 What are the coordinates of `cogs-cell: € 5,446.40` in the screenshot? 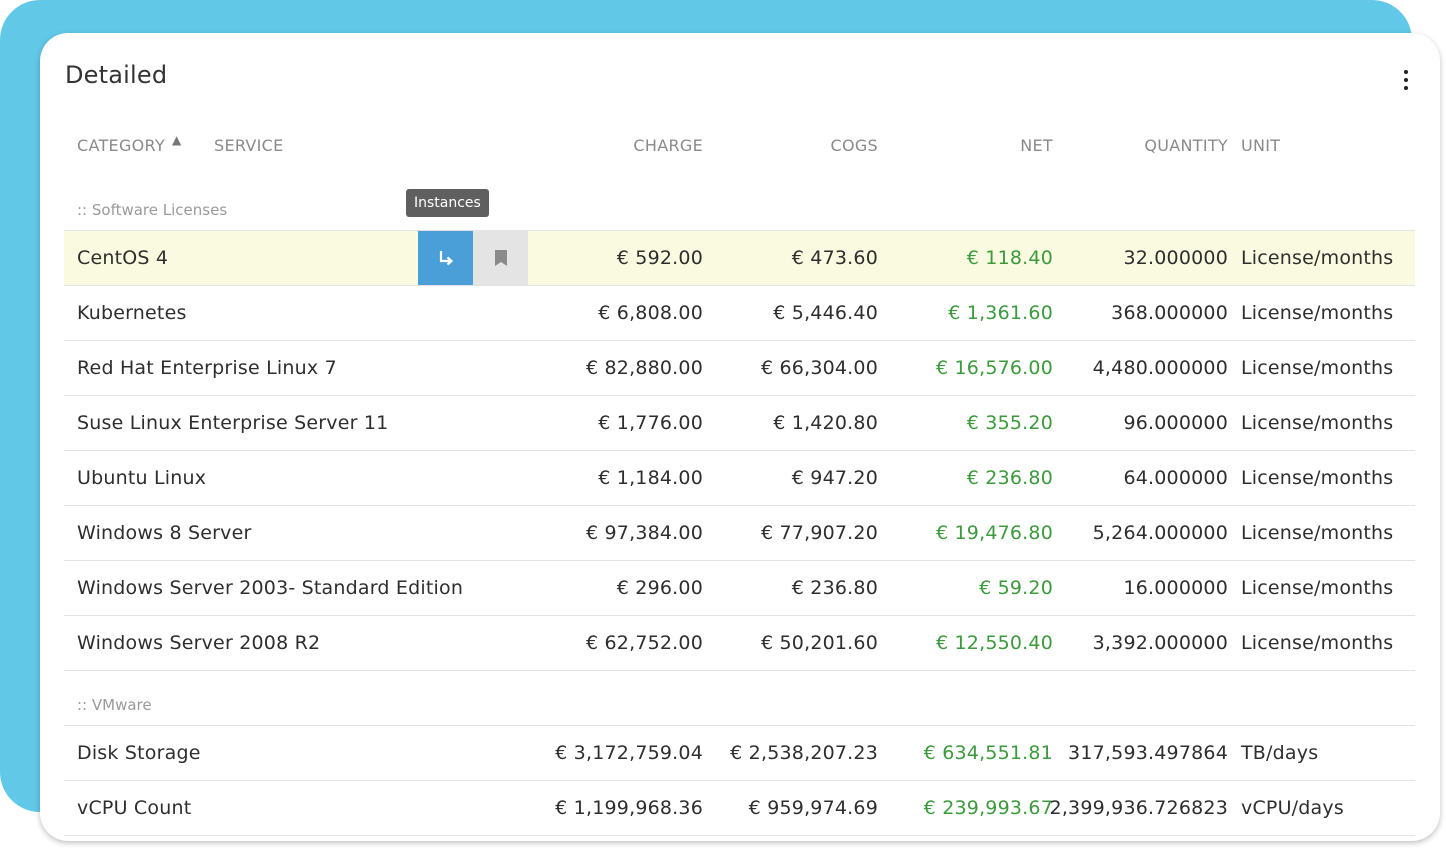 It's located at (825, 313).